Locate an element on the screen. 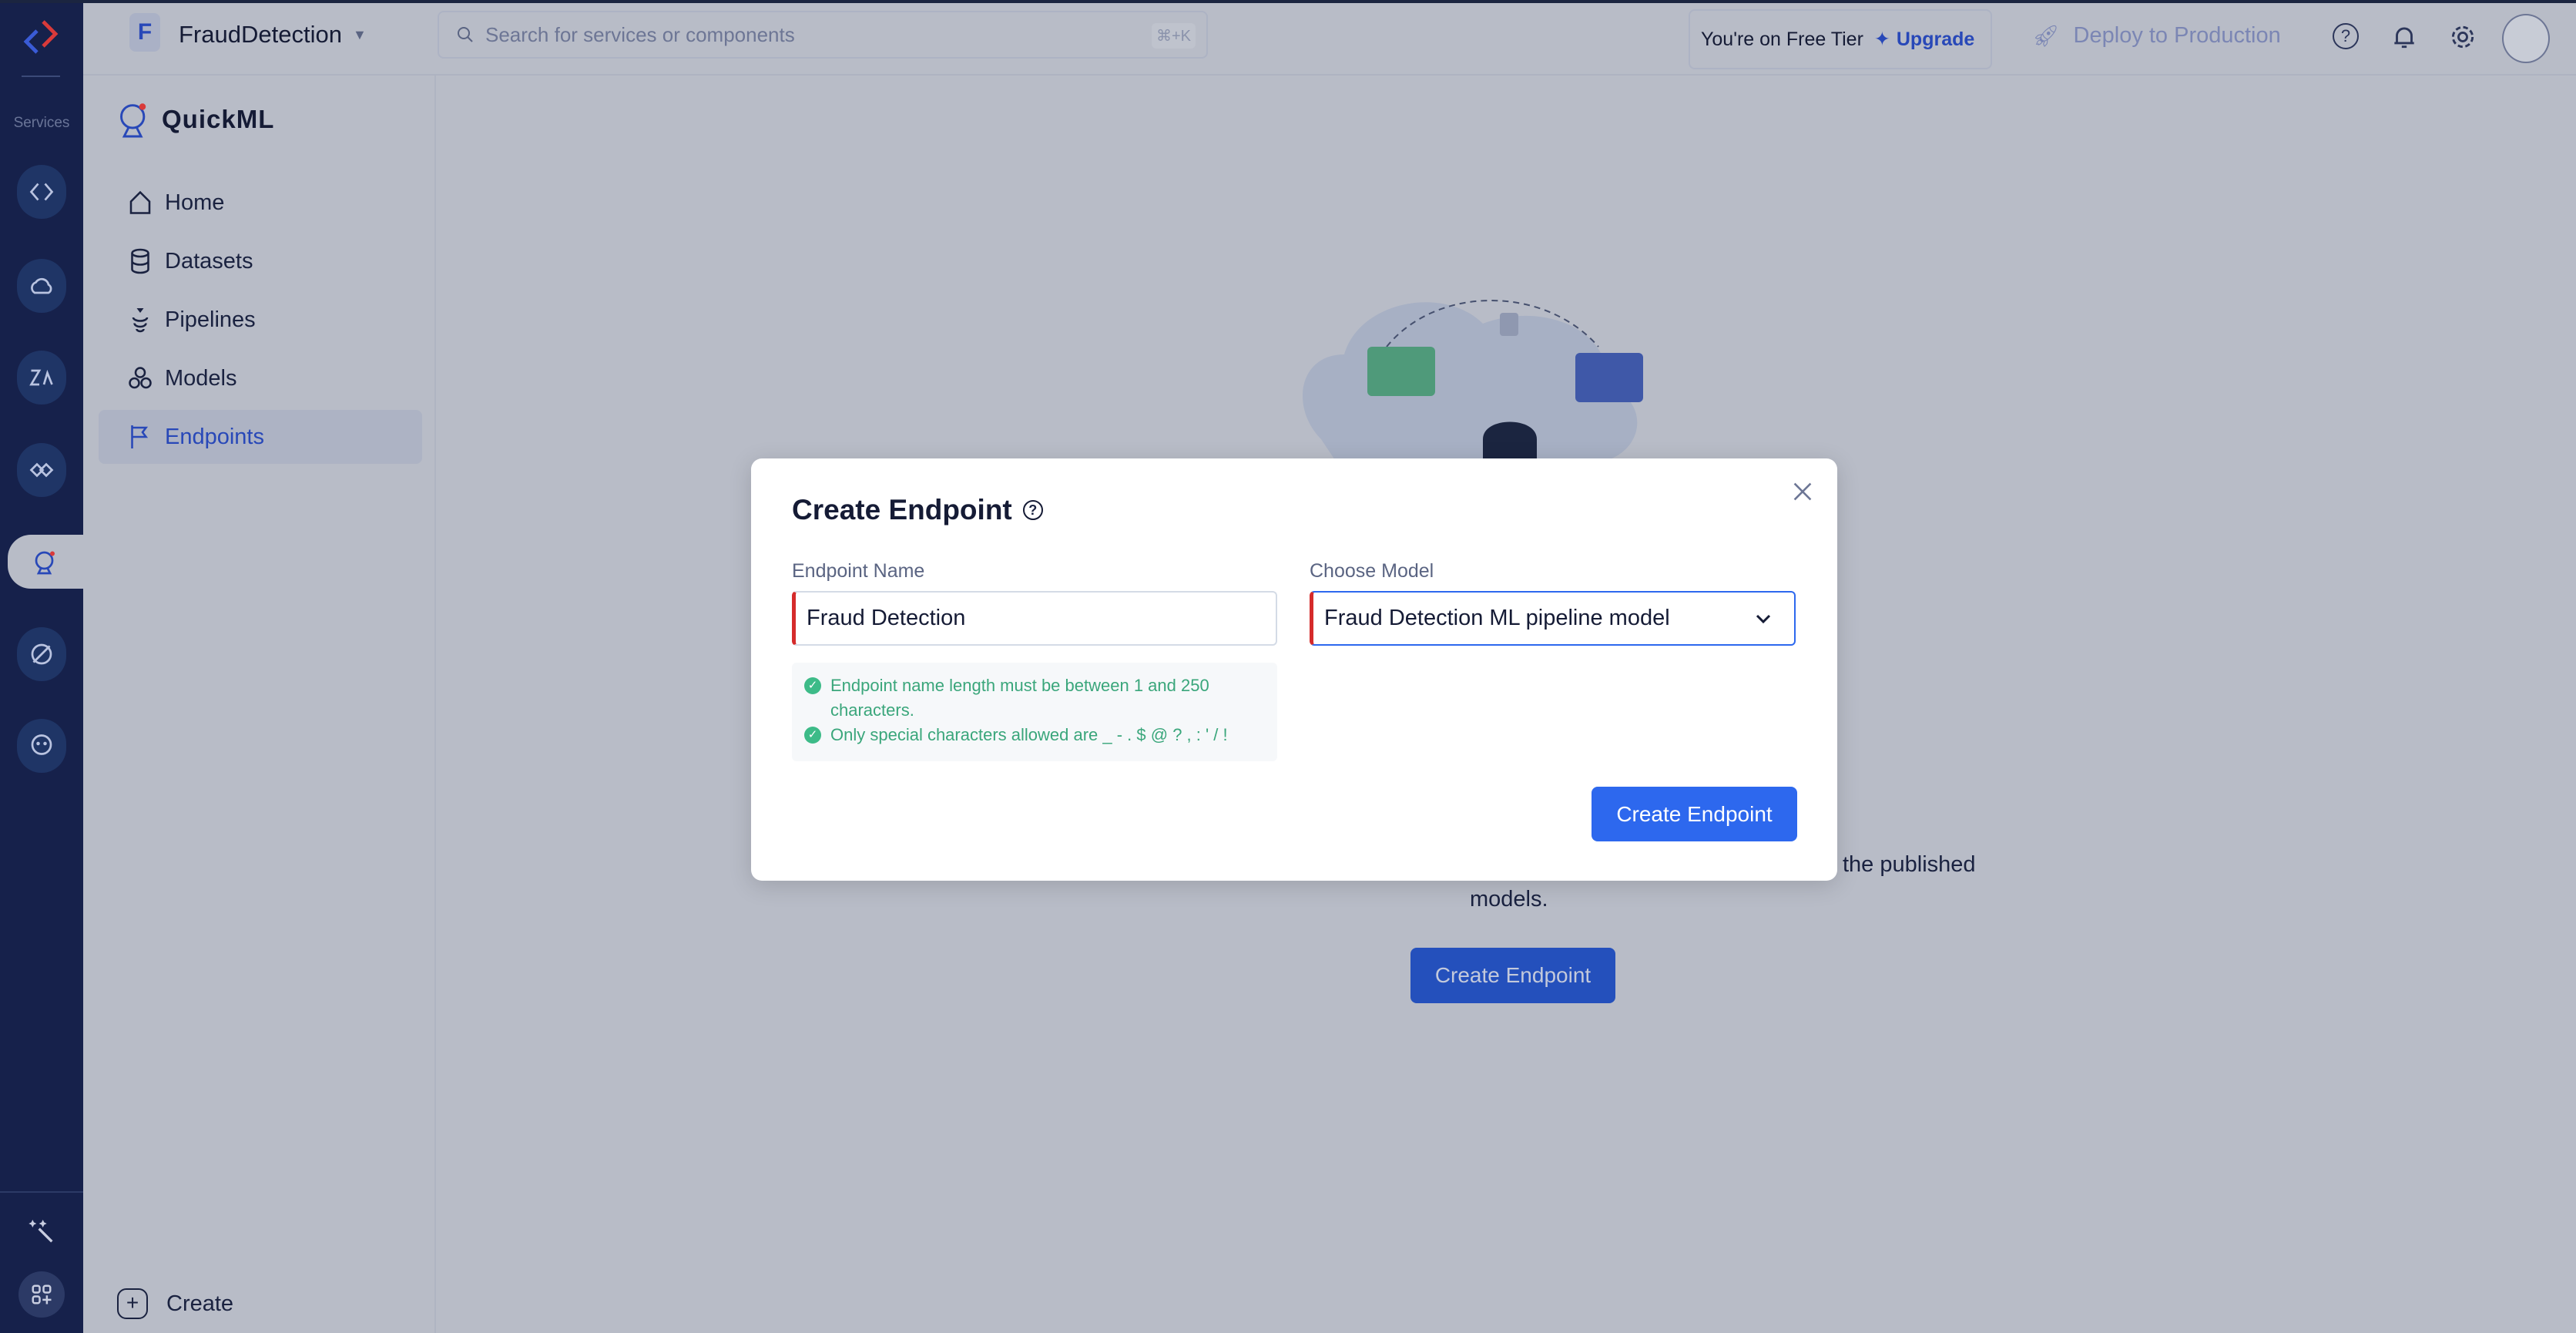 The height and width of the screenshot is (1333, 2576). choose-model-select: Fraud Detection ML pipeline model is located at coordinates (1553, 618).